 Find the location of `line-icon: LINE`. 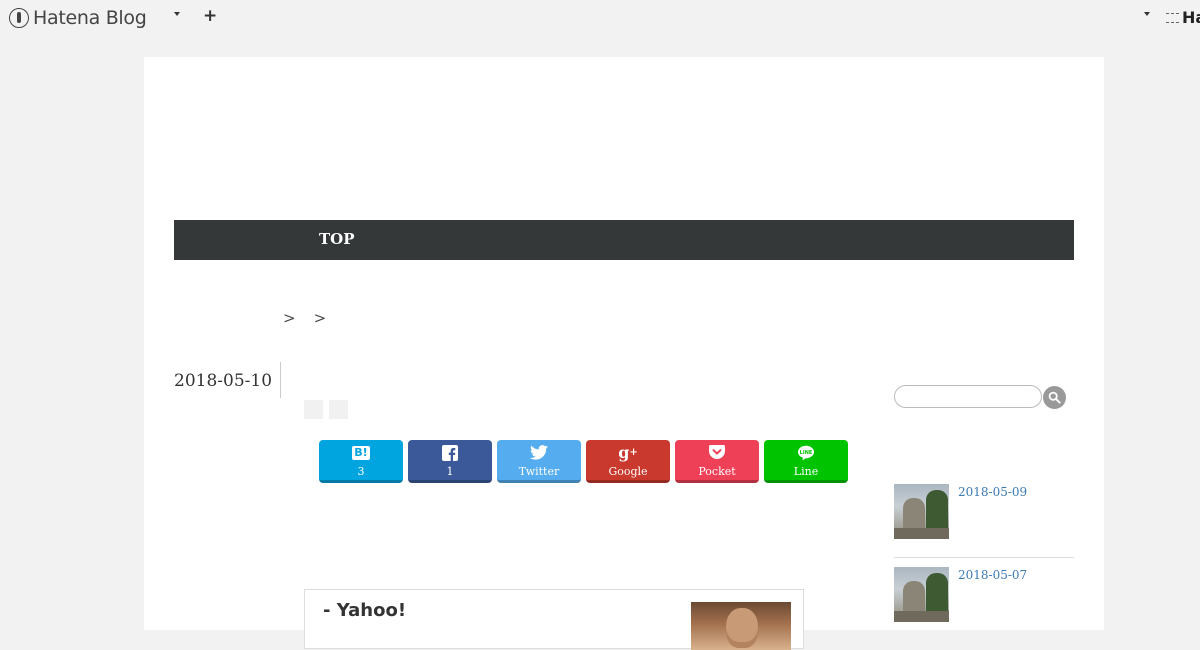

line-icon: LINE is located at coordinates (806, 453).